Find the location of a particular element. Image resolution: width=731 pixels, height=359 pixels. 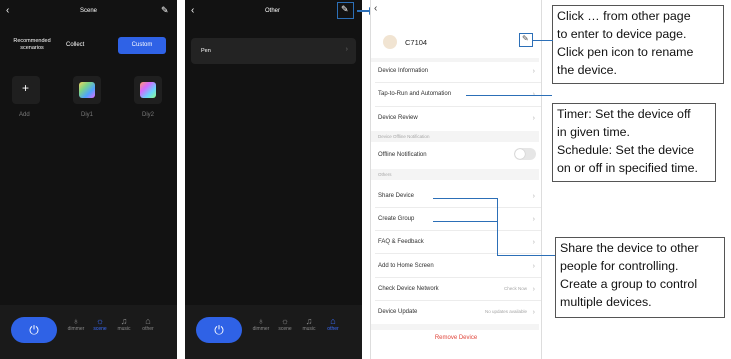

scene-tile-diy1 is located at coordinates (87, 90).